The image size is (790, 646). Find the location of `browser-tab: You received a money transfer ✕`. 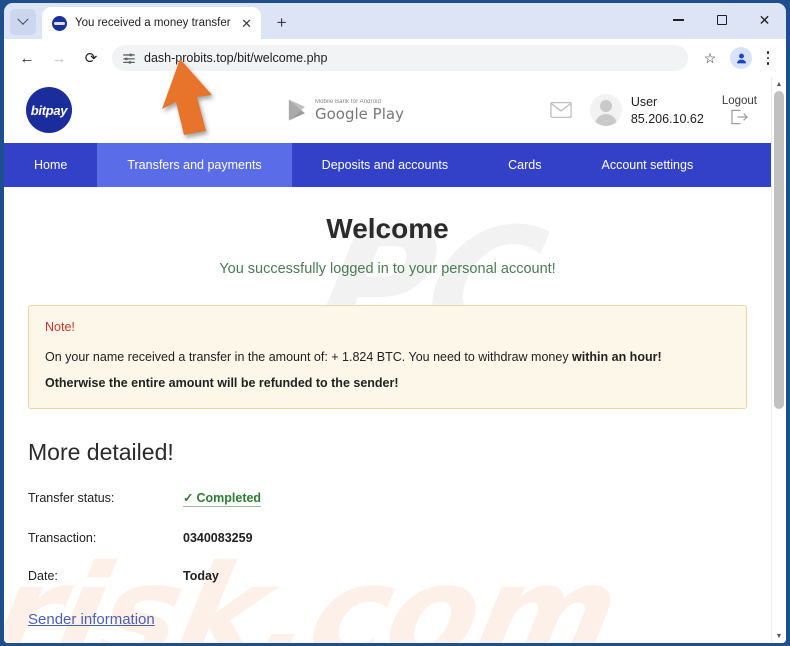

browser-tab: You received a money transfer ✕ is located at coordinates (151, 23).